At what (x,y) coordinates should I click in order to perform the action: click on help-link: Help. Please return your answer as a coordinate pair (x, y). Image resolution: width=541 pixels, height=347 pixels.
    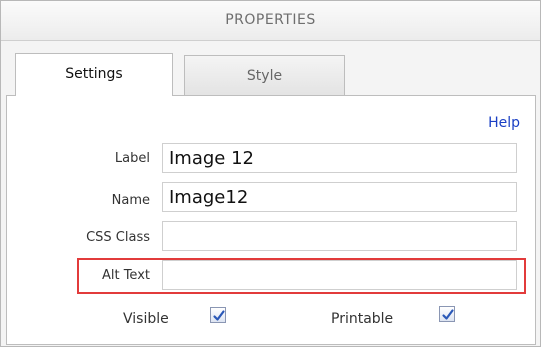
    Looking at the image, I should click on (495, 123).